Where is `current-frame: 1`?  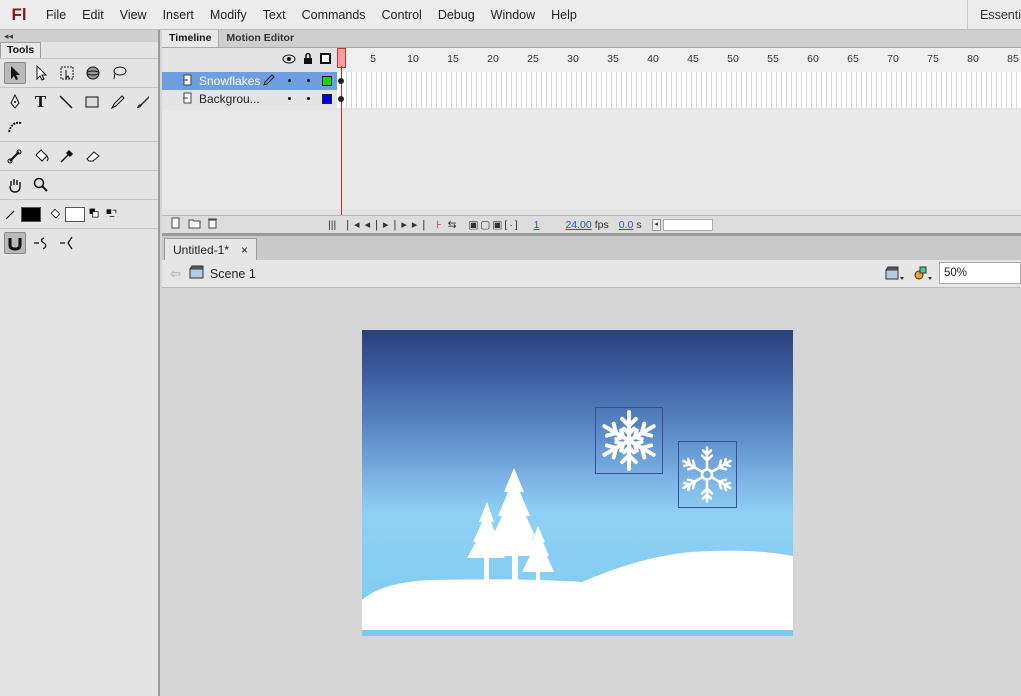 current-frame: 1 is located at coordinates (537, 225).